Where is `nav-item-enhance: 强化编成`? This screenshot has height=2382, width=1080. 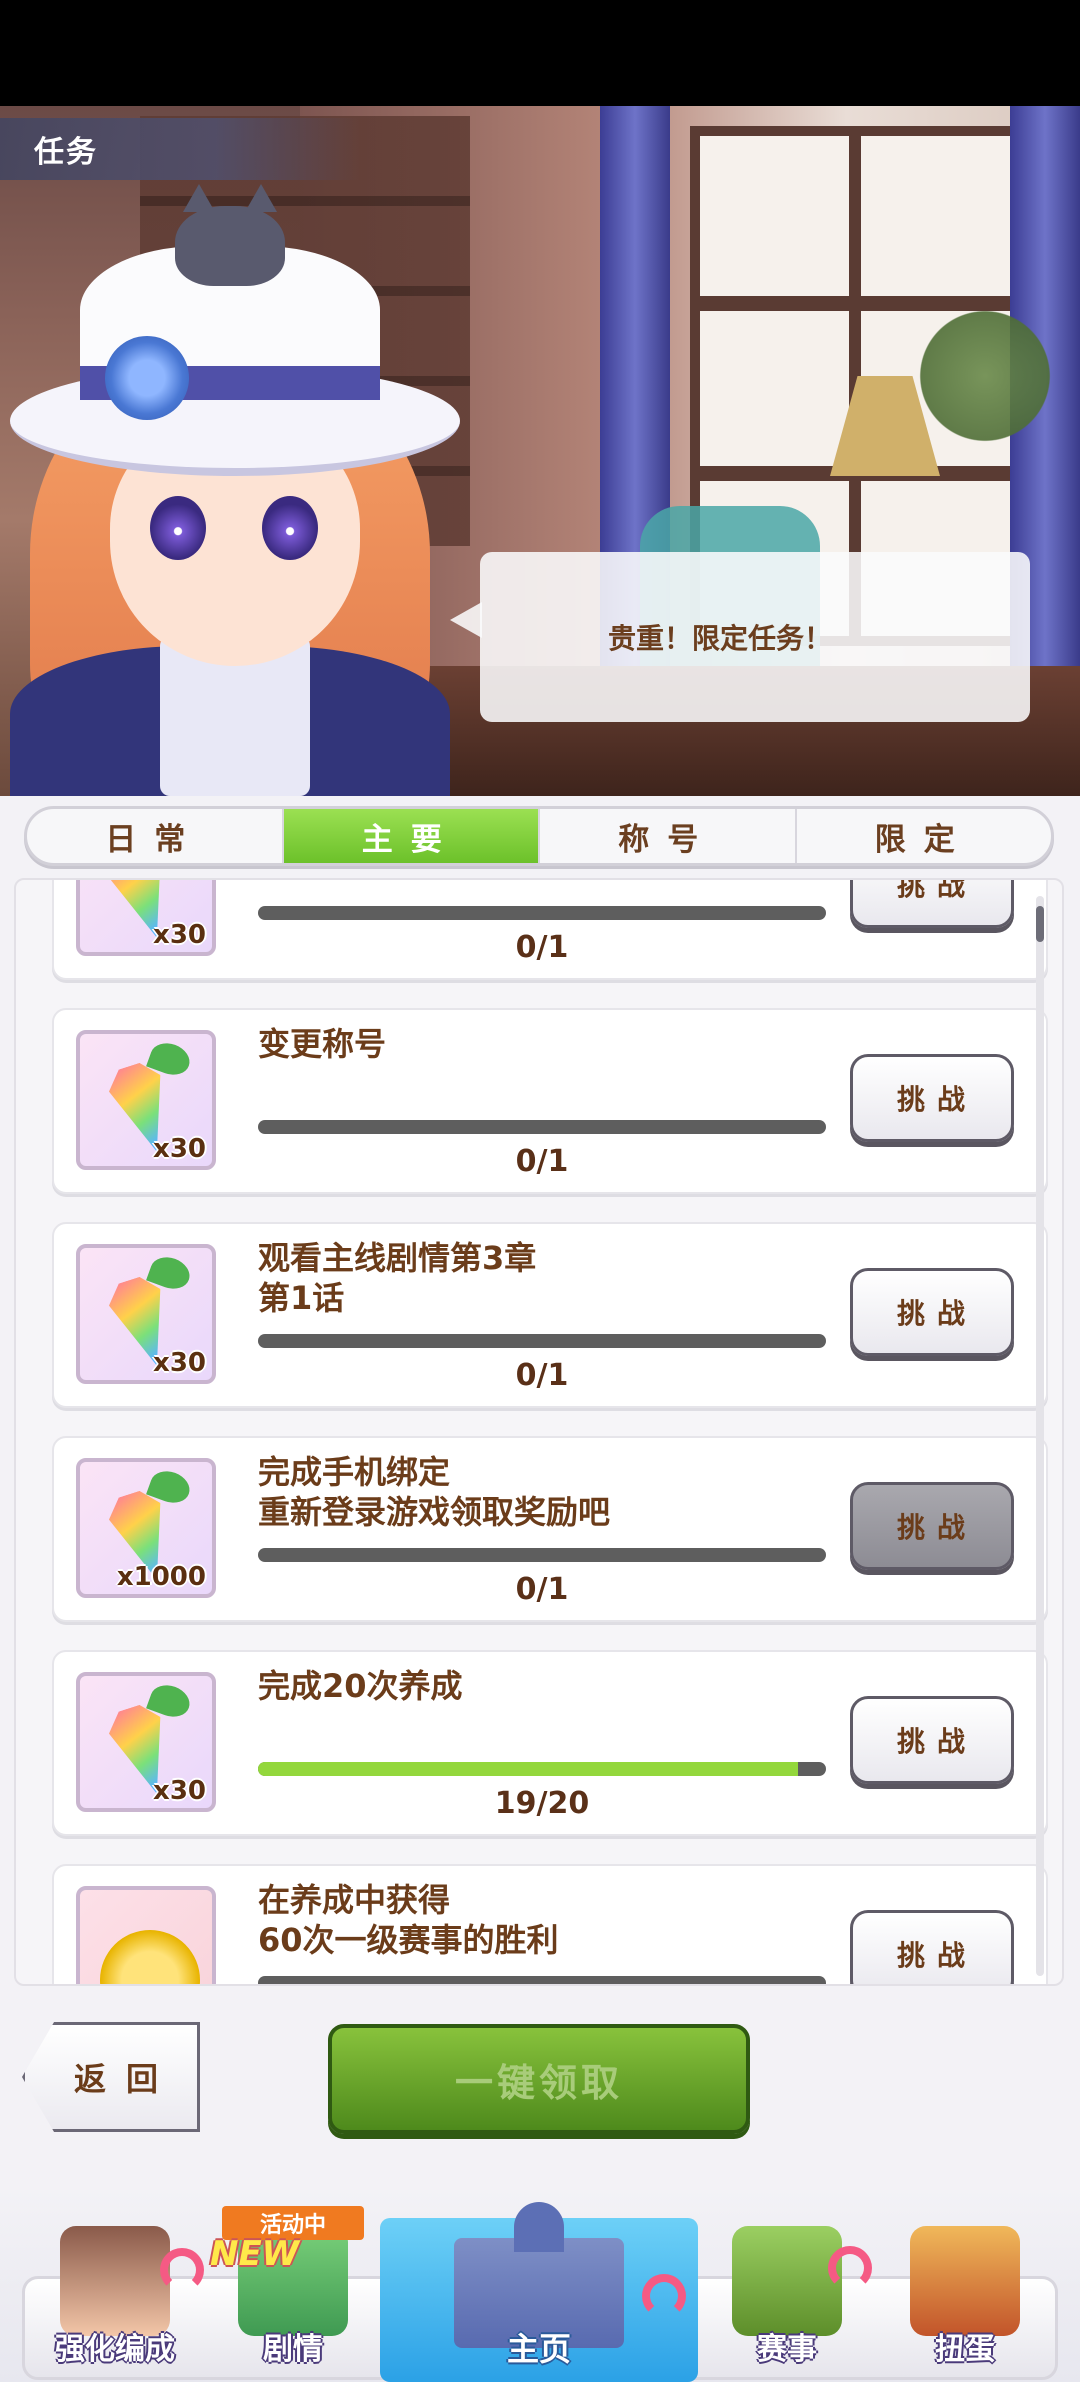 nav-item-enhance: 强化编成 is located at coordinates (117, 2285).